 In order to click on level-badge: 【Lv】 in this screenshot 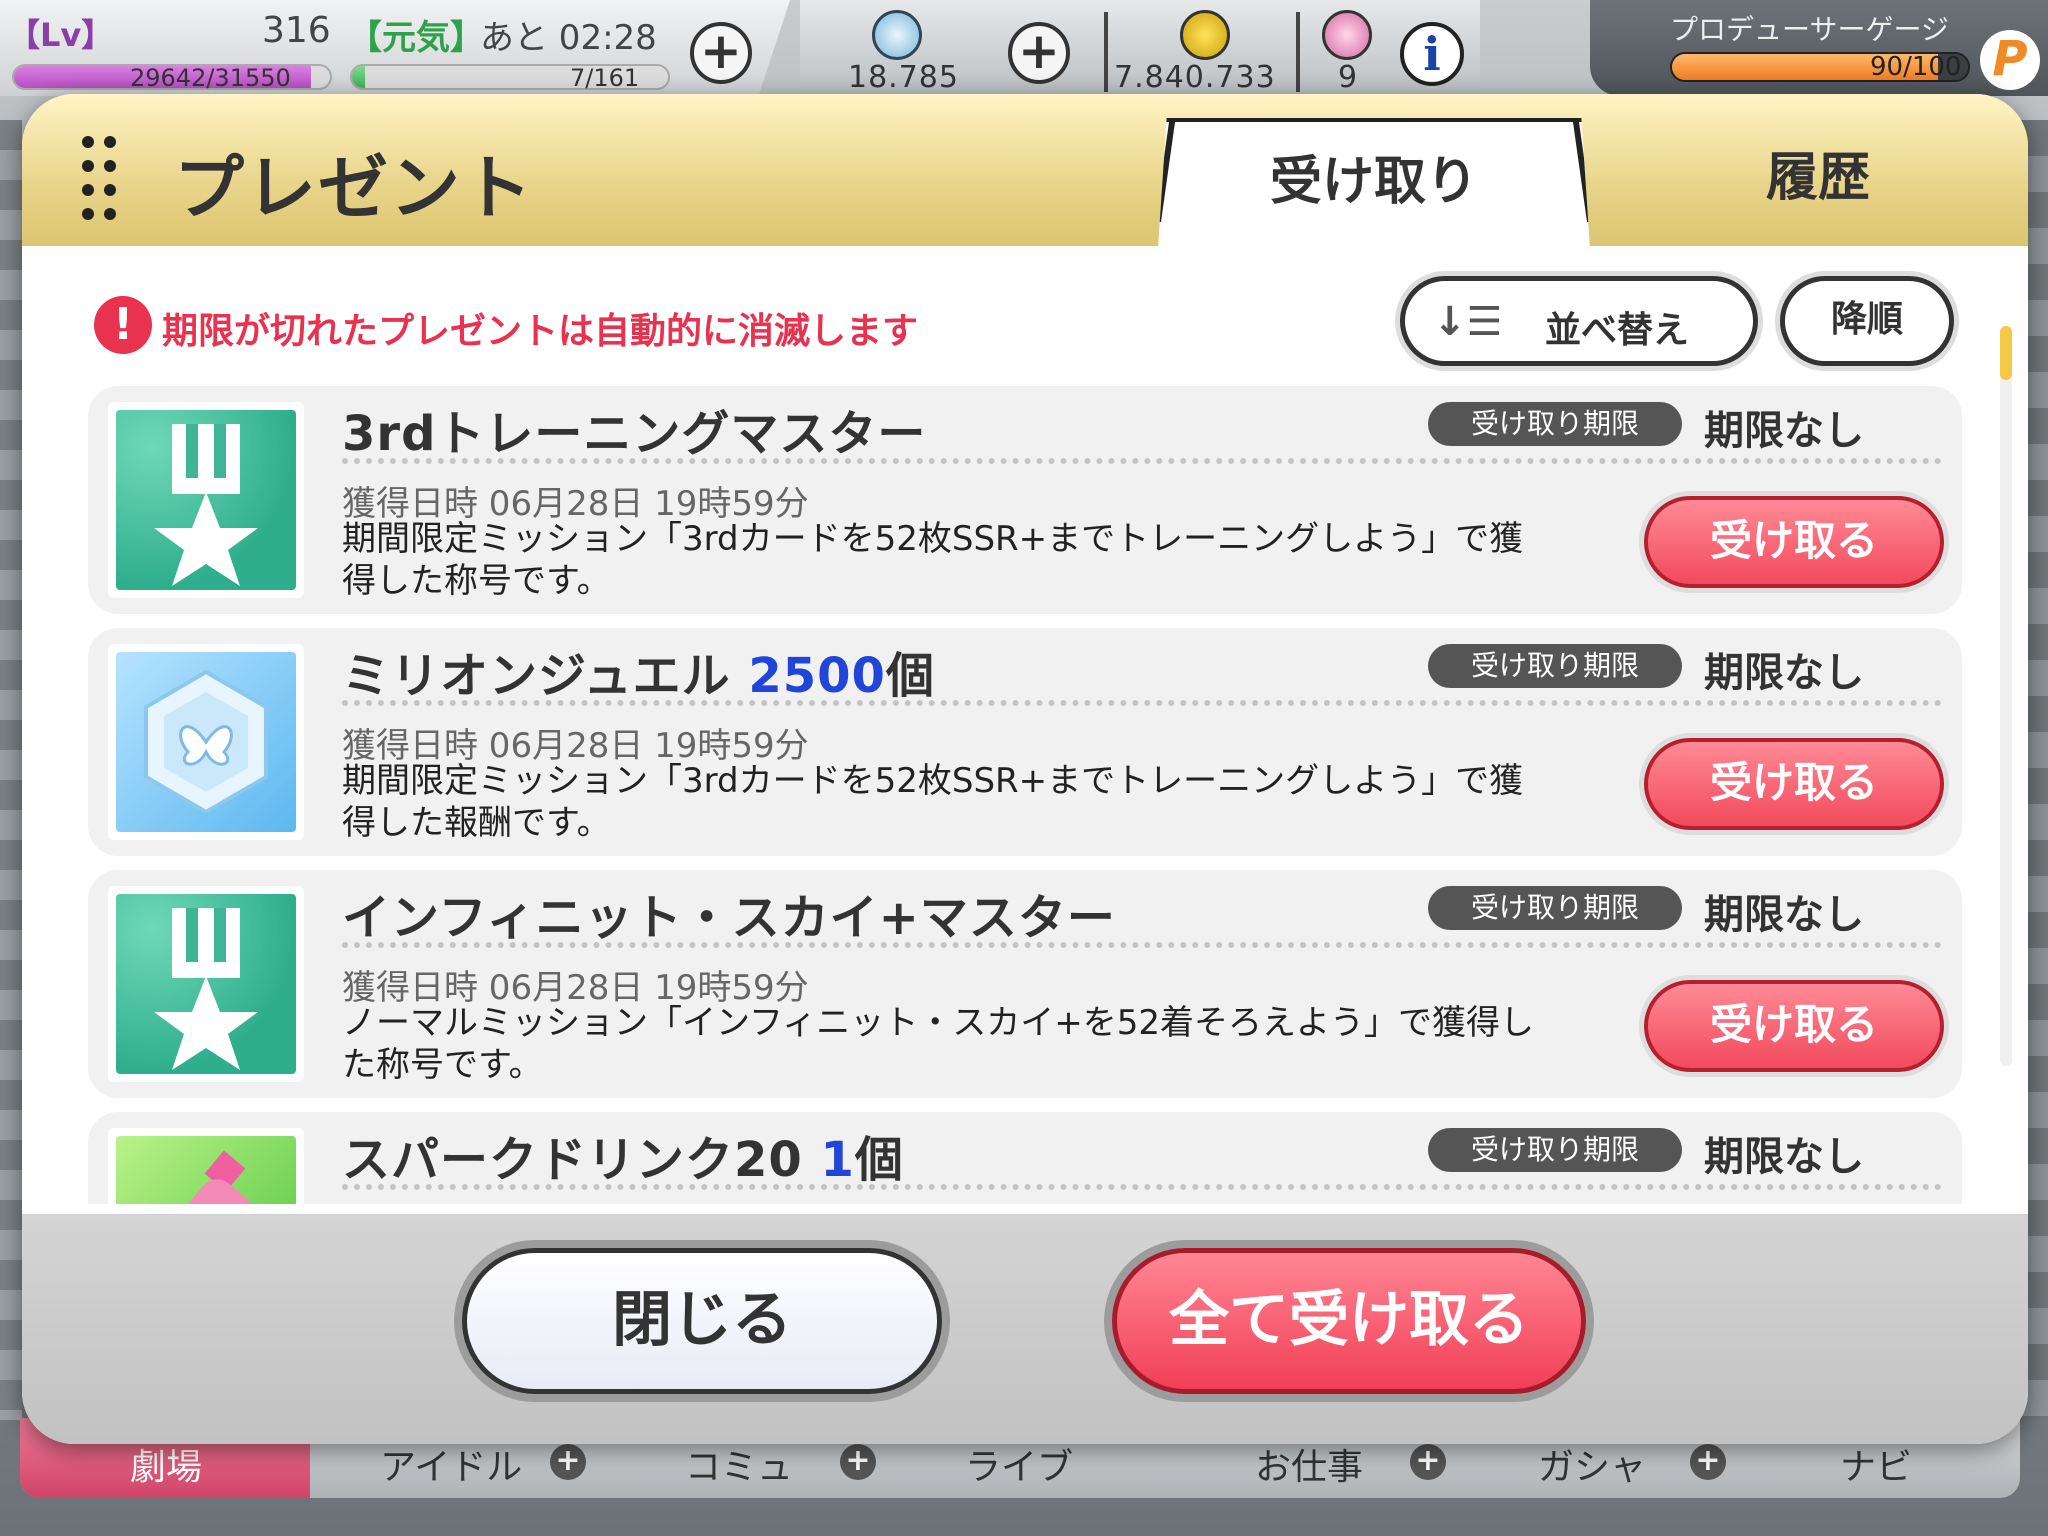, I will do `click(61, 35)`.